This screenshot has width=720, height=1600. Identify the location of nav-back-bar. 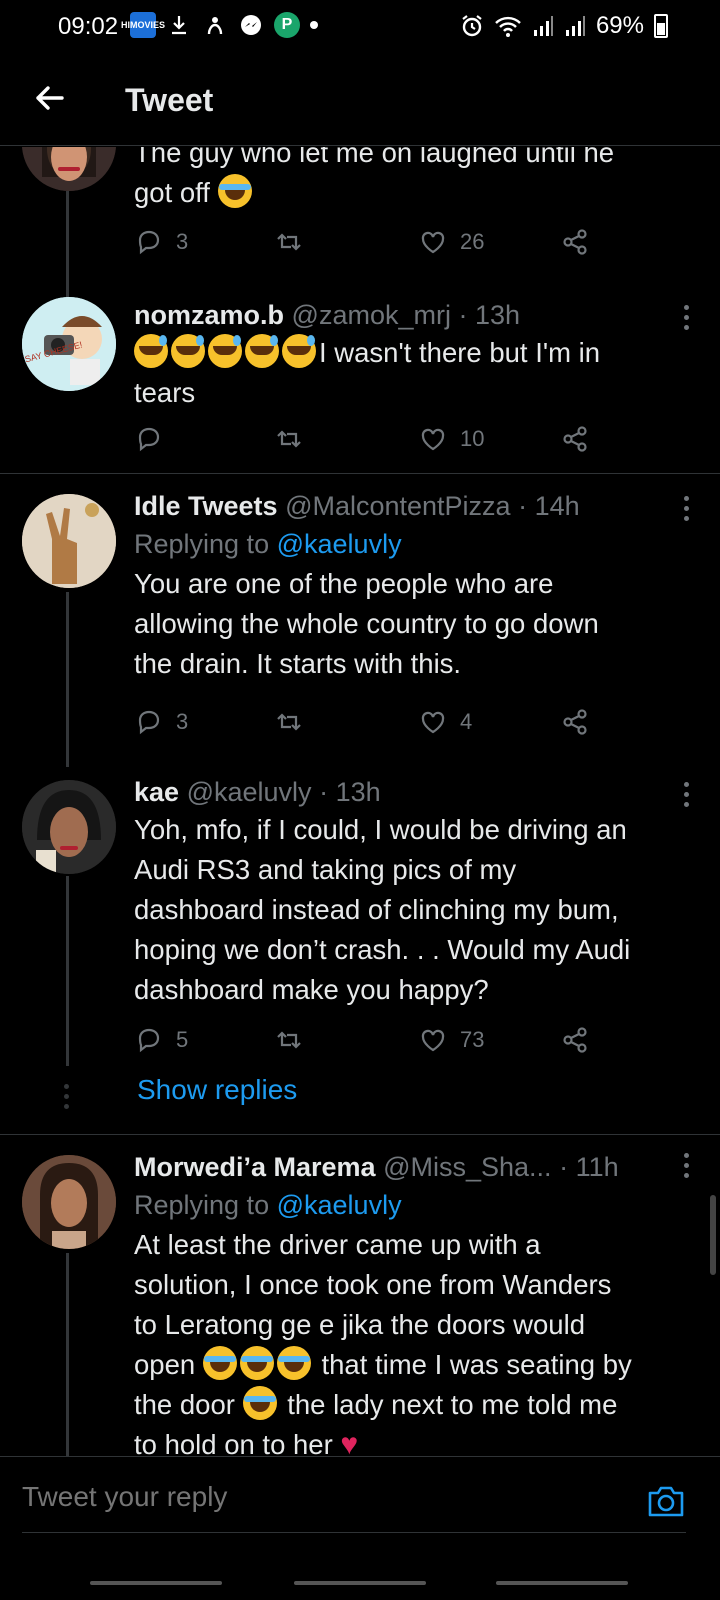
(562, 1583).